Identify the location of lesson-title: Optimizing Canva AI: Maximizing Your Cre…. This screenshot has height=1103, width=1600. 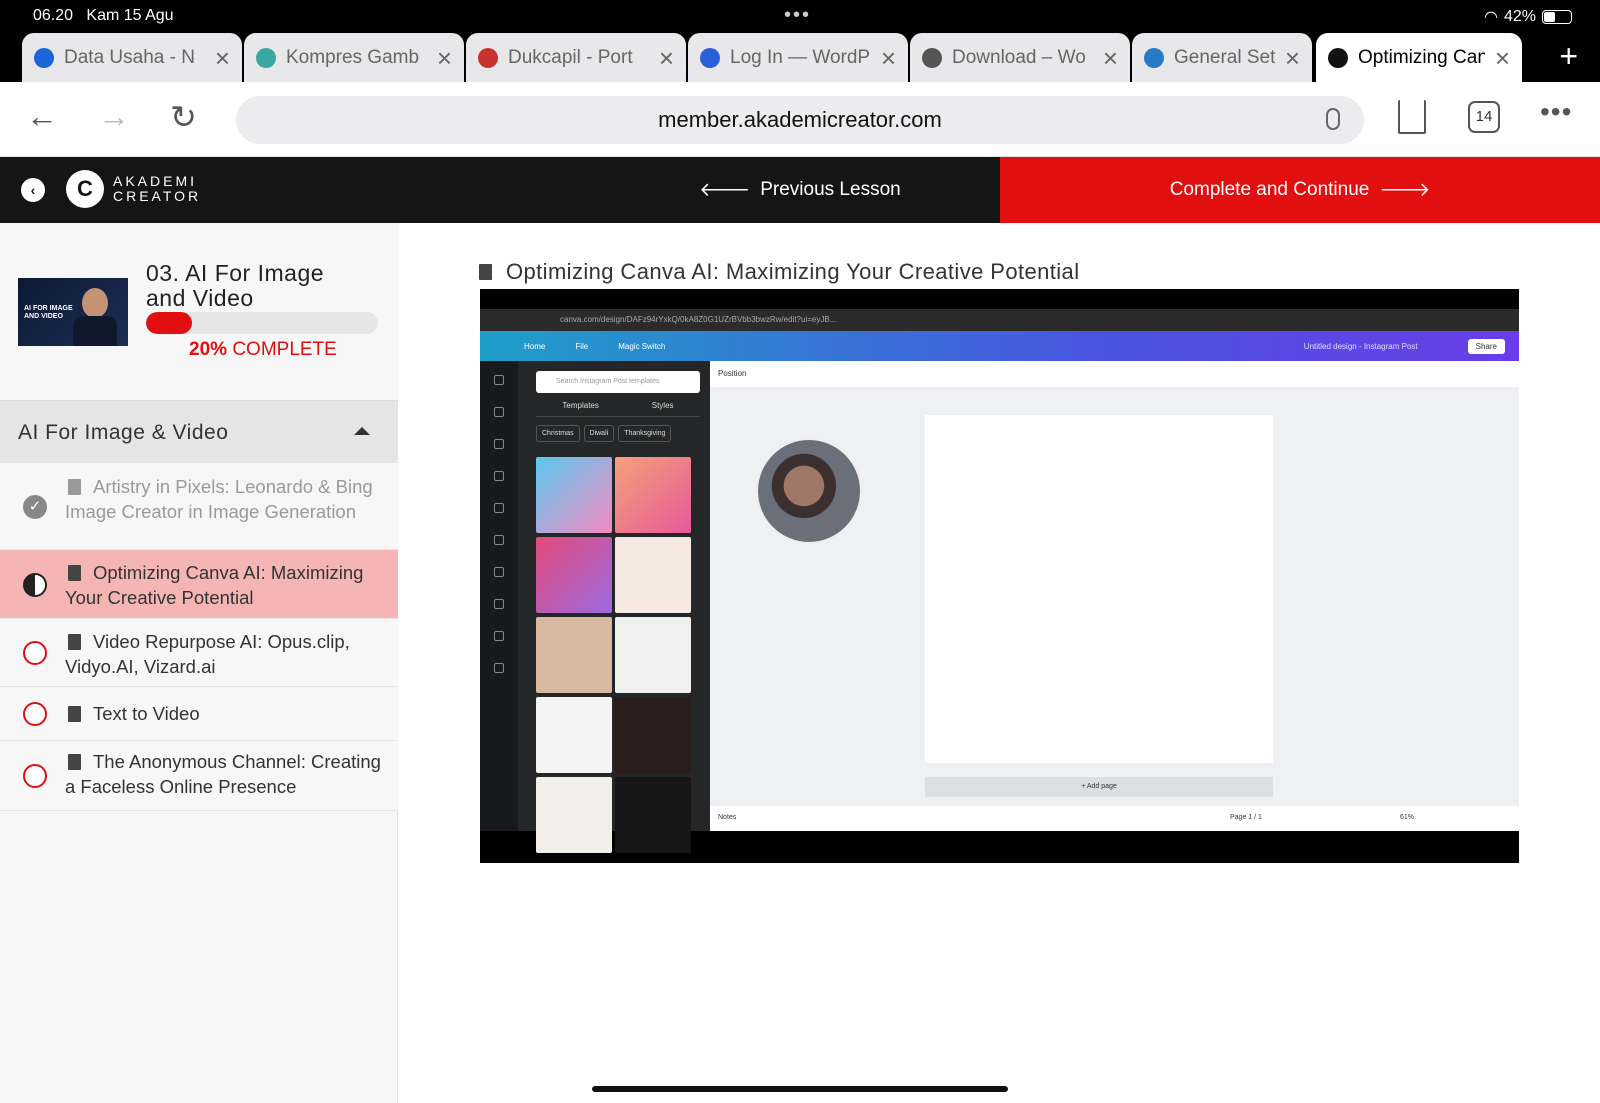
(779, 272).